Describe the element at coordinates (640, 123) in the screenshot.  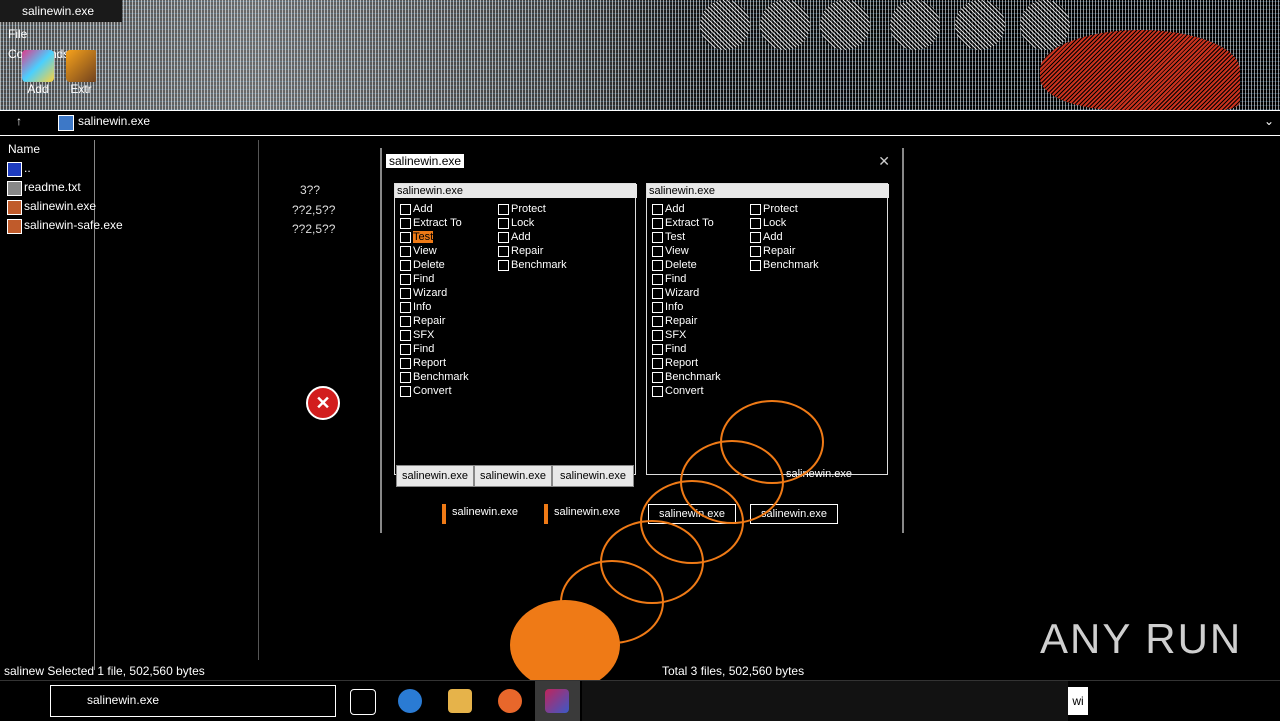
I see `address-bar: ↑ salinewin.exe ⌄` at that location.